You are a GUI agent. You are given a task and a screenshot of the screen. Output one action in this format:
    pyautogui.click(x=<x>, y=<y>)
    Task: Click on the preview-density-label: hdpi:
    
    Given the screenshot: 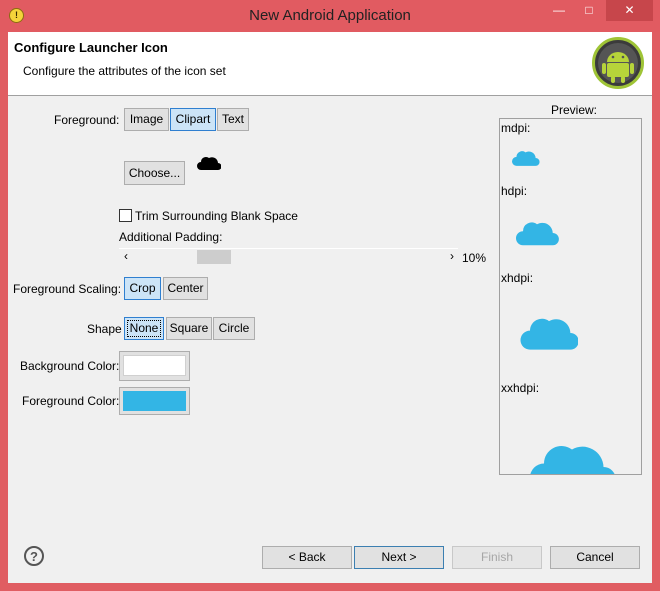 What is the action you would take?
    pyautogui.click(x=514, y=191)
    